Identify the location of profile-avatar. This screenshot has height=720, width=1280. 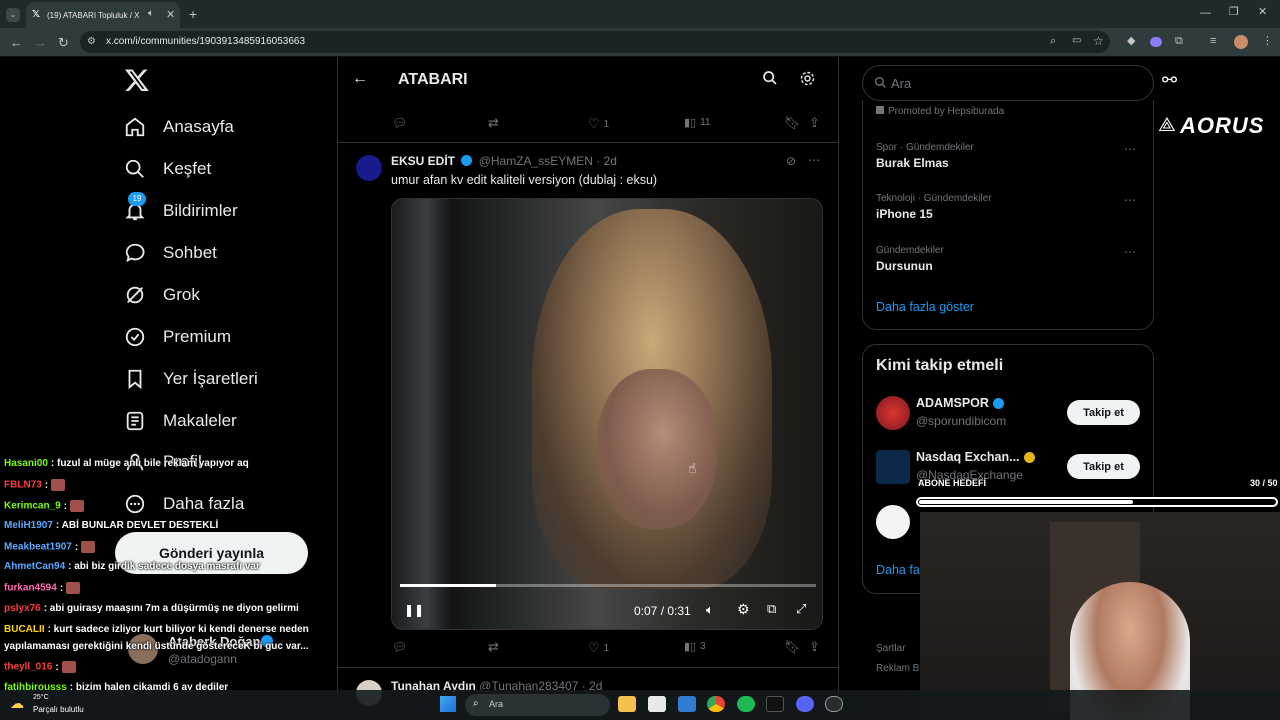
(1241, 42).